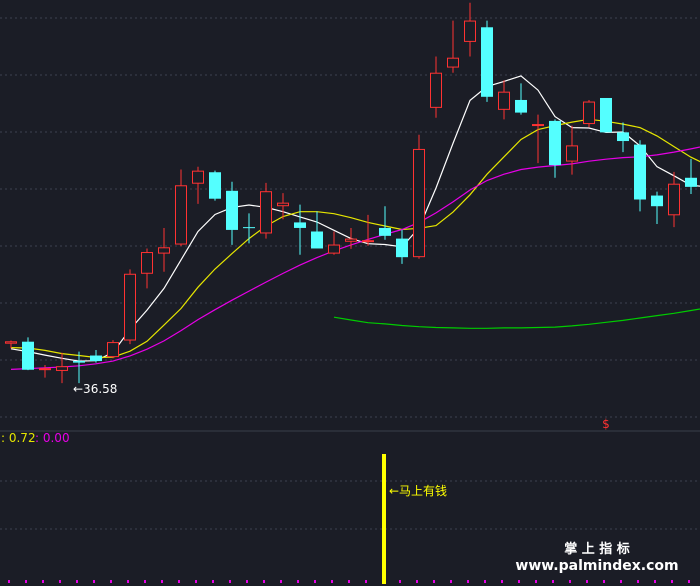 This screenshot has height=586, width=700. I want to click on watermark-url: www.palmindex.com, so click(596, 566).